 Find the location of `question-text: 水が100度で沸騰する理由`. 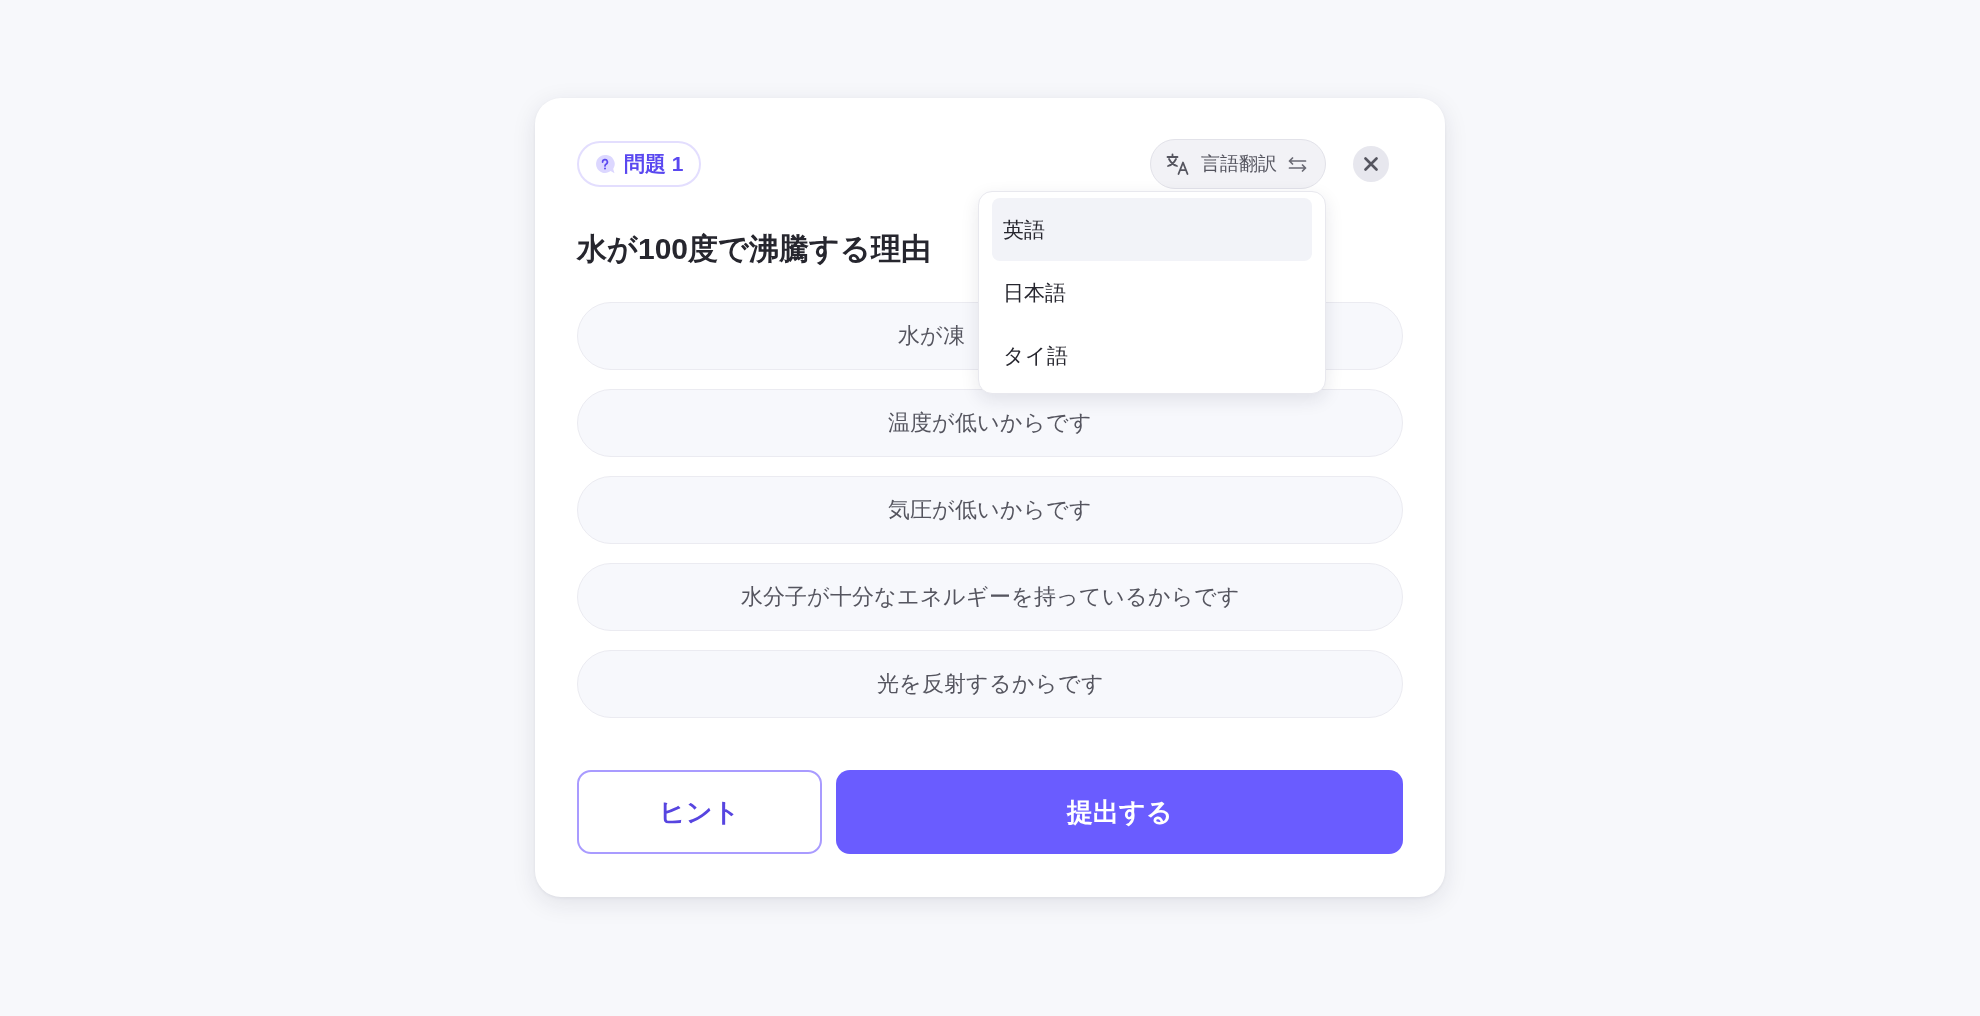

question-text: 水が100度で沸騰する理由 is located at coordinates (754, 249).